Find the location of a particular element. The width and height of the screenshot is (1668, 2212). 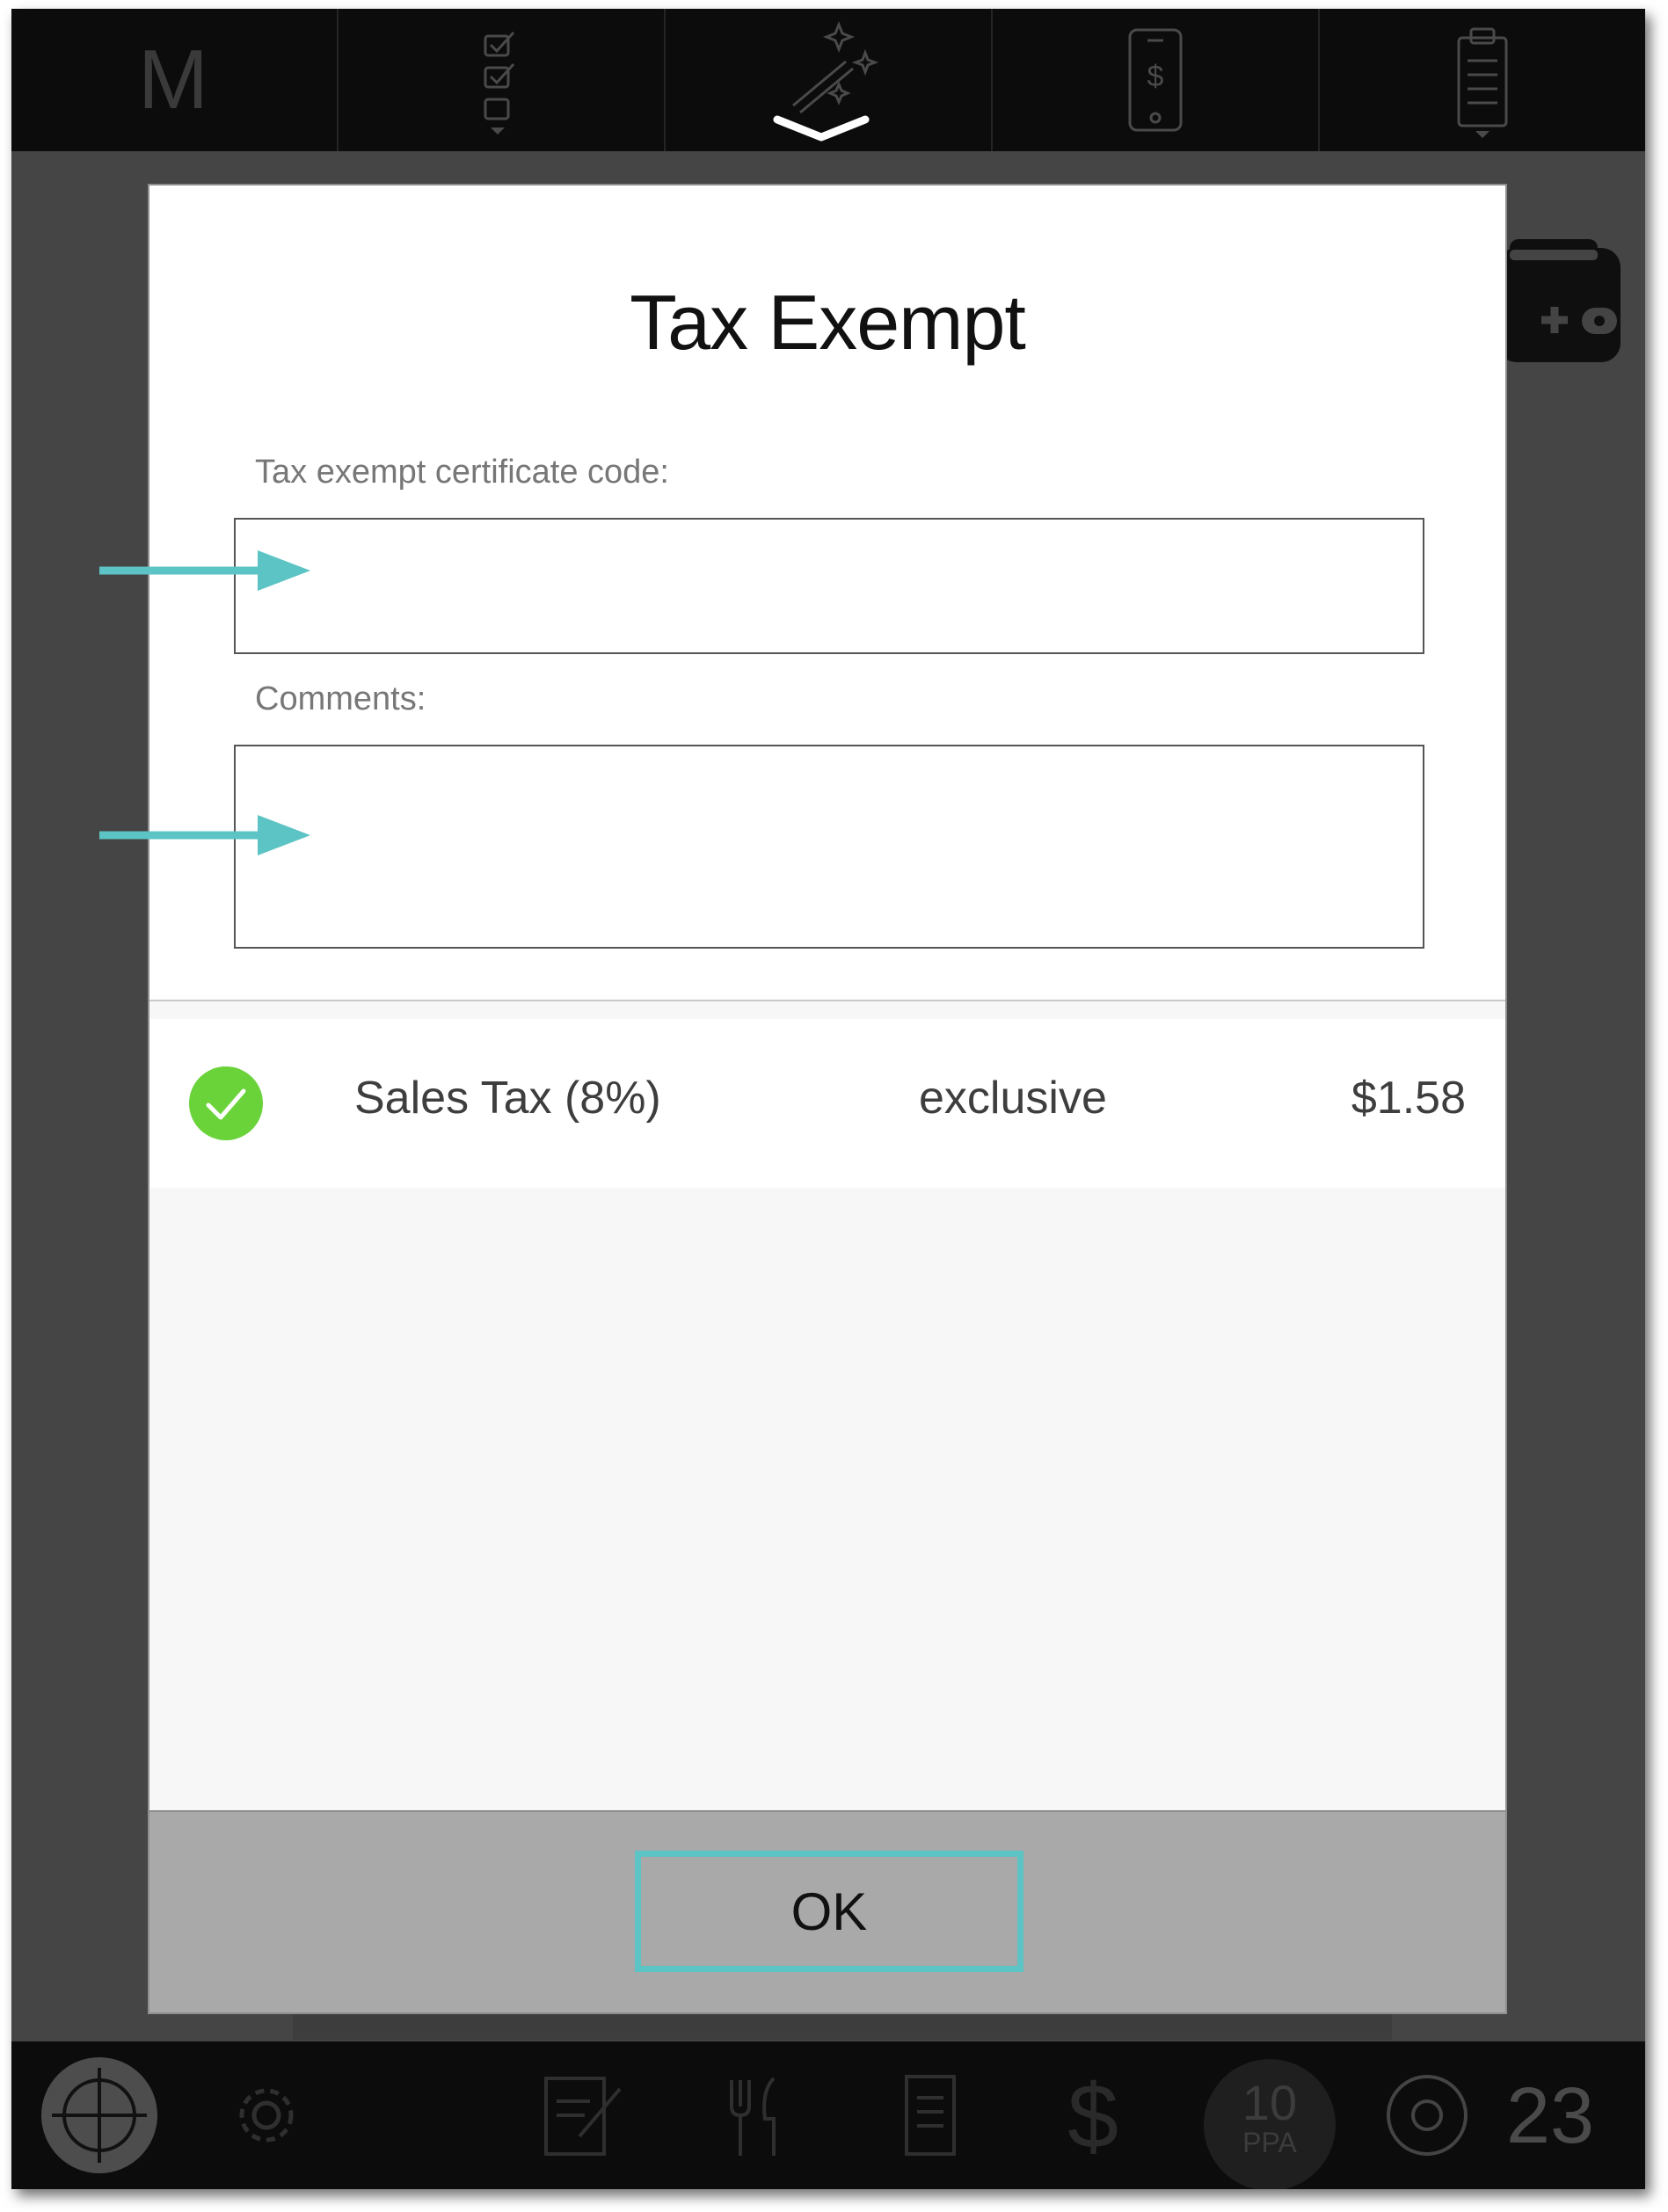

comments-input is located at coordinates (829, 847).